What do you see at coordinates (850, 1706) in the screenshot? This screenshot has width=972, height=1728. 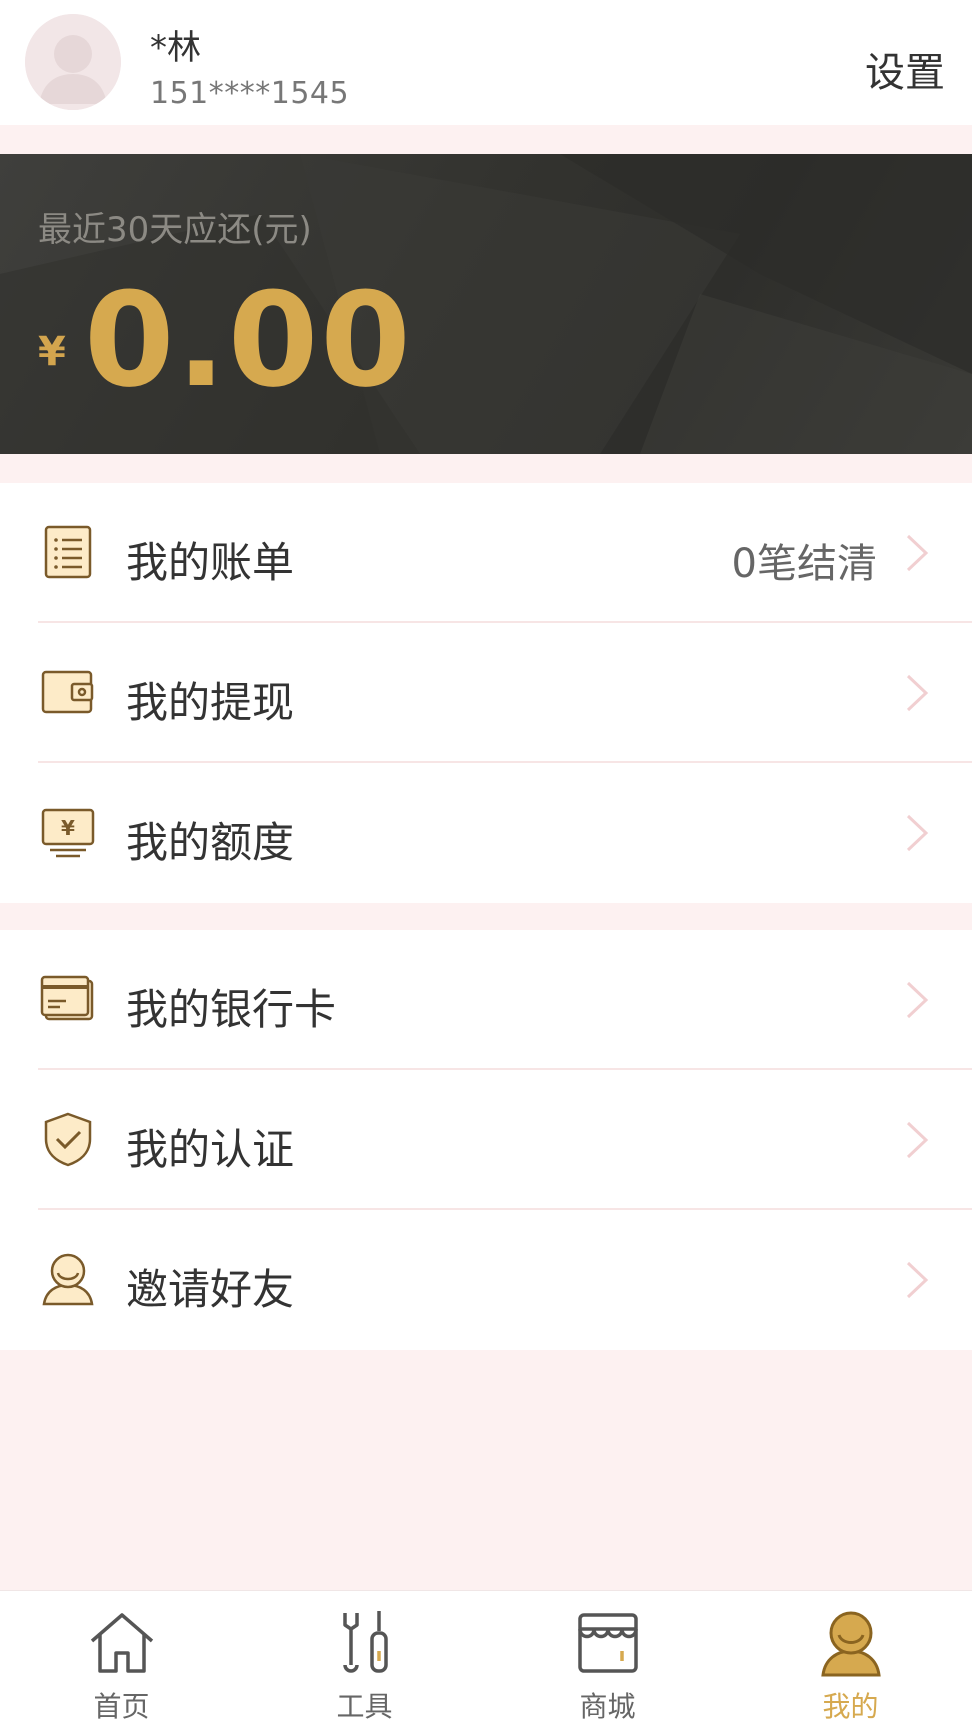 I see `tab-label: 我的` at bounding box center [850, 1706].